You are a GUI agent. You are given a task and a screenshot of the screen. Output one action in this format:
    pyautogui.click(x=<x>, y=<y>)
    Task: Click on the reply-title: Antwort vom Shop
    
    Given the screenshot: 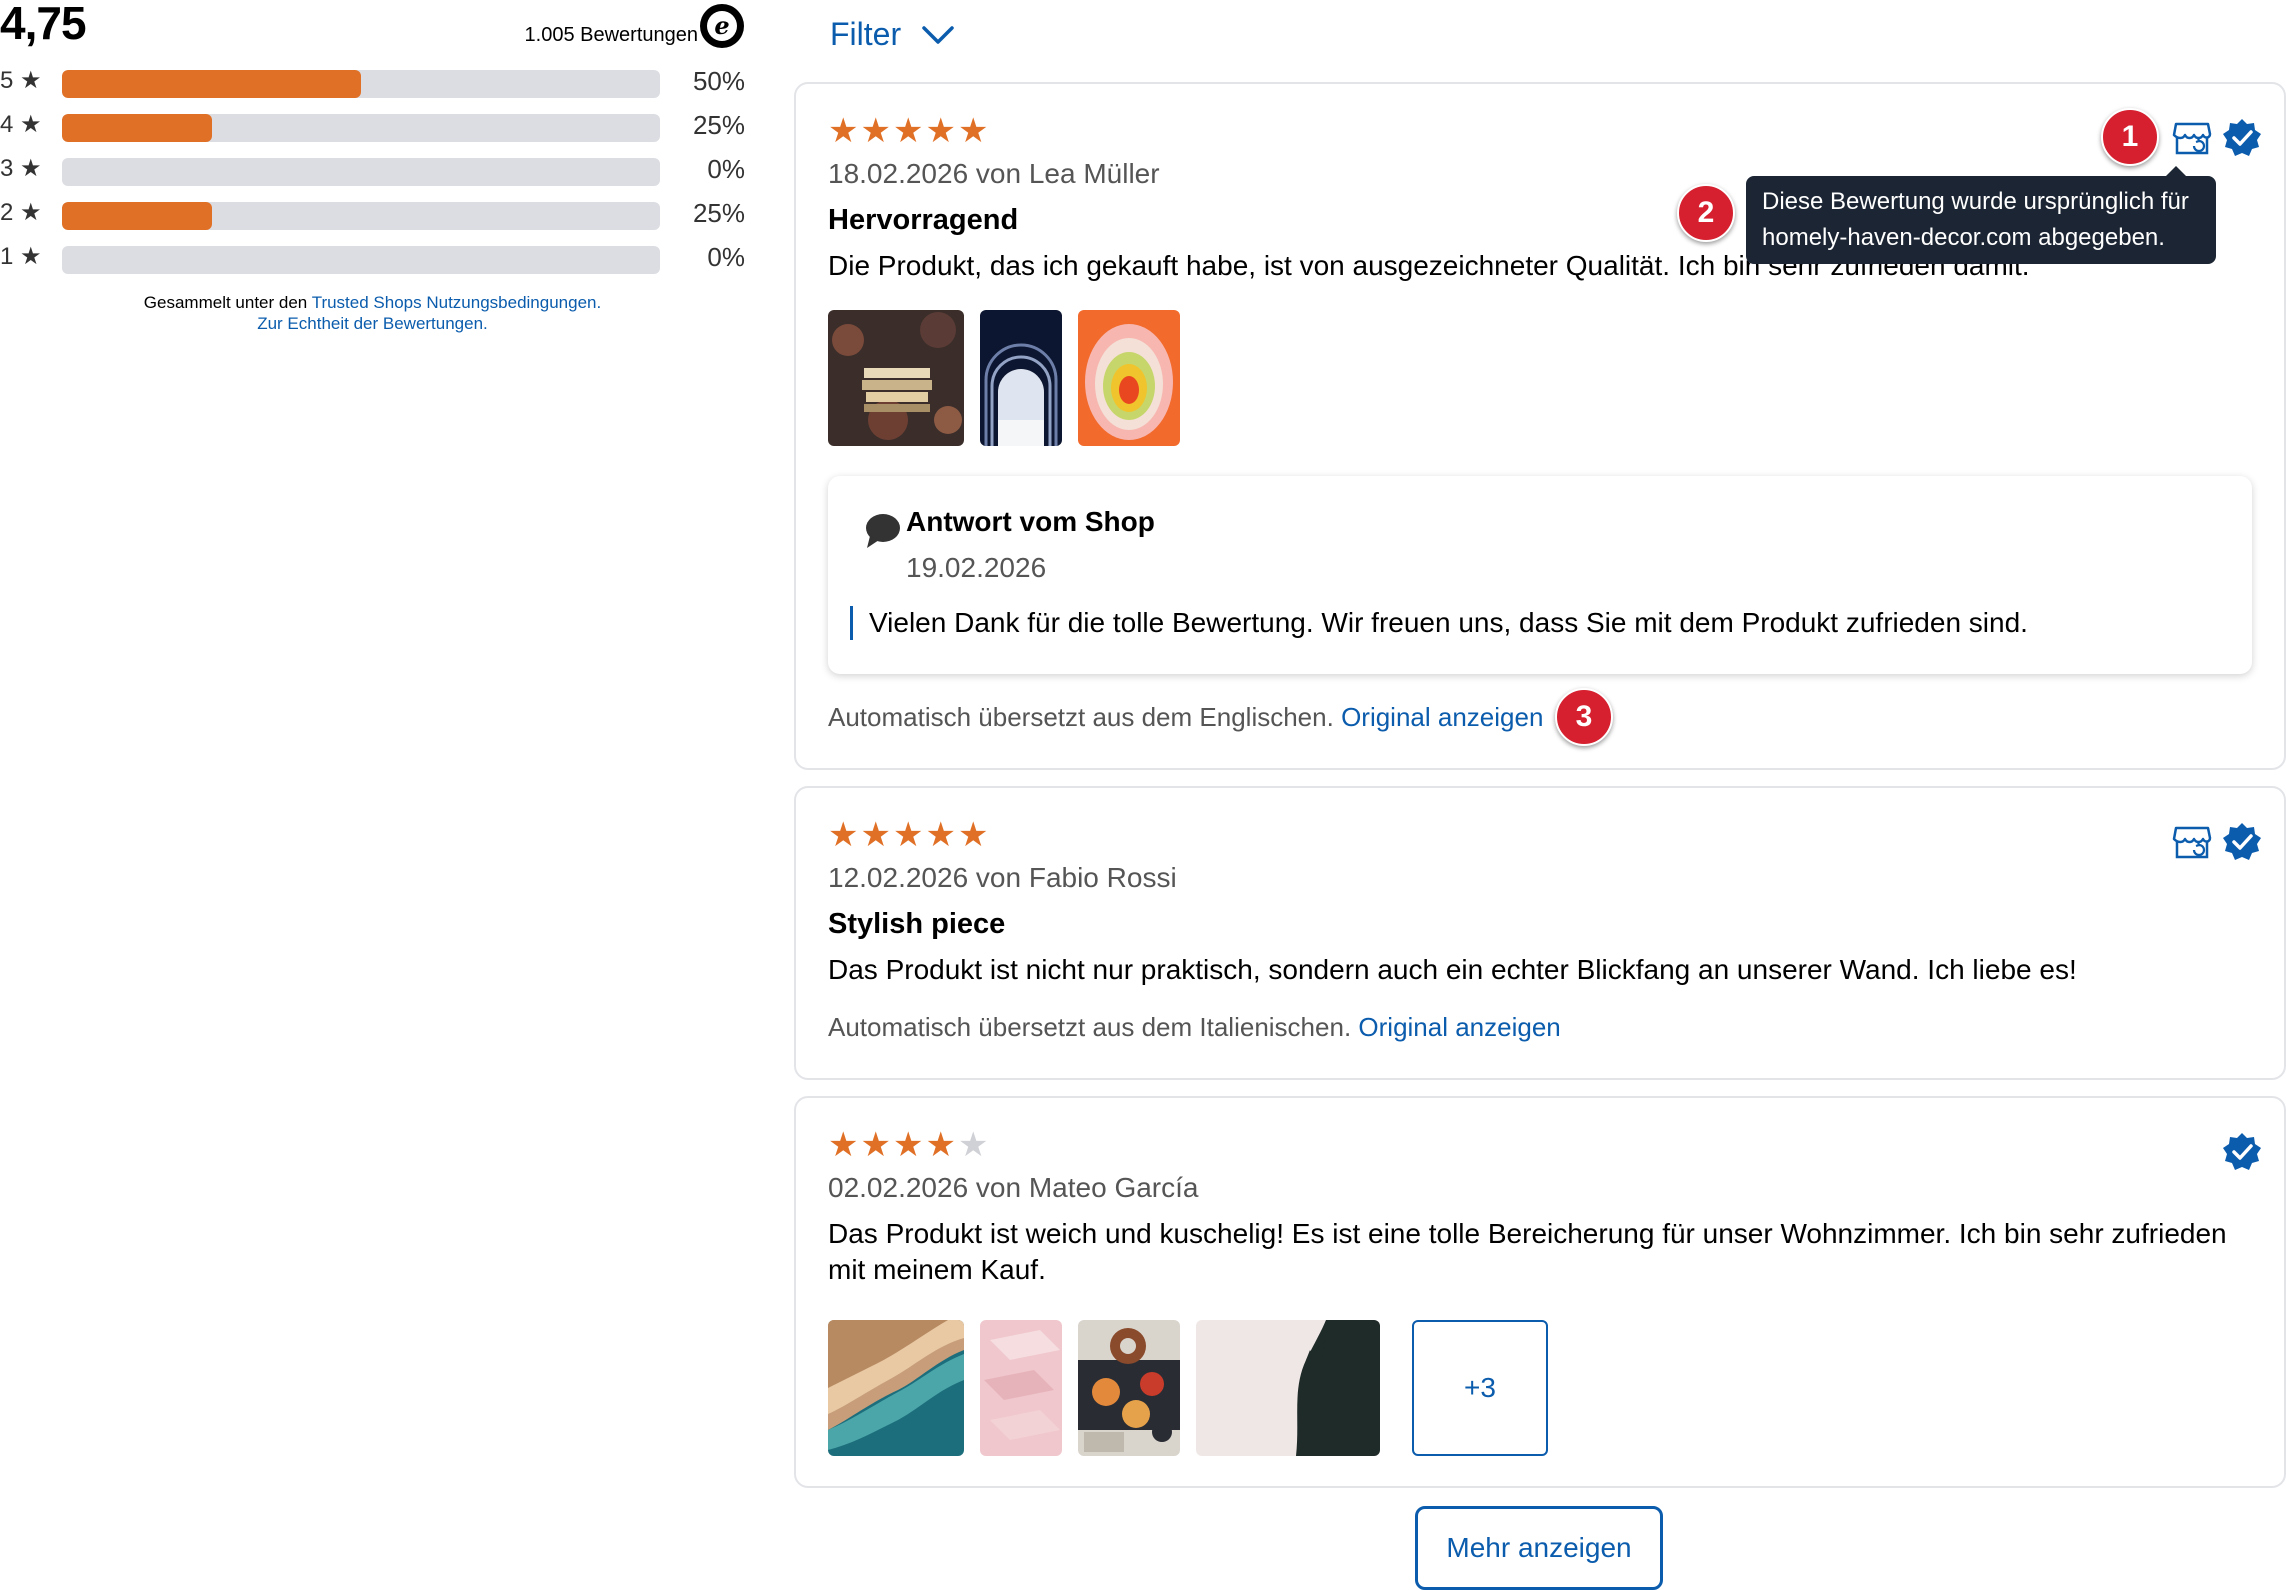 What is the action you would take?
    pyautogui.click(x=1030, y=521)
    